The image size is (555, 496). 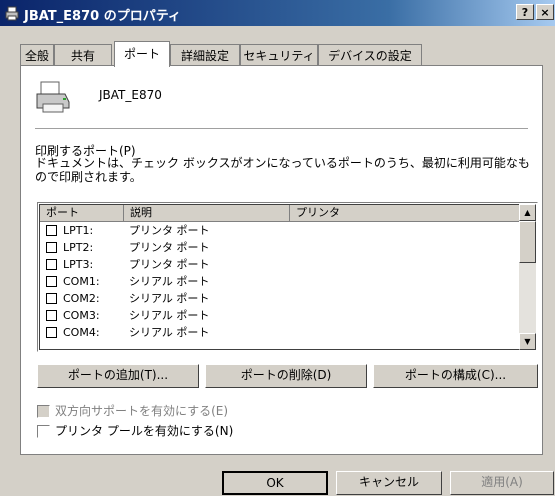 I want to click on list-item: COM3: シリアル ポート, so click(x=279, y=315).